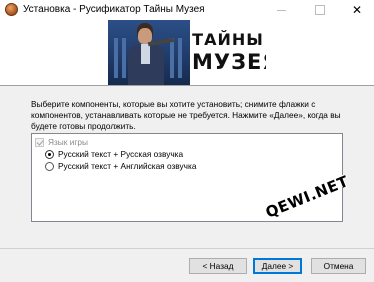 The height and width of the screenshot is (282, 374). Describe the element at coordinates (145, 54) in the screenshot. I see `character-shirt` at that location.